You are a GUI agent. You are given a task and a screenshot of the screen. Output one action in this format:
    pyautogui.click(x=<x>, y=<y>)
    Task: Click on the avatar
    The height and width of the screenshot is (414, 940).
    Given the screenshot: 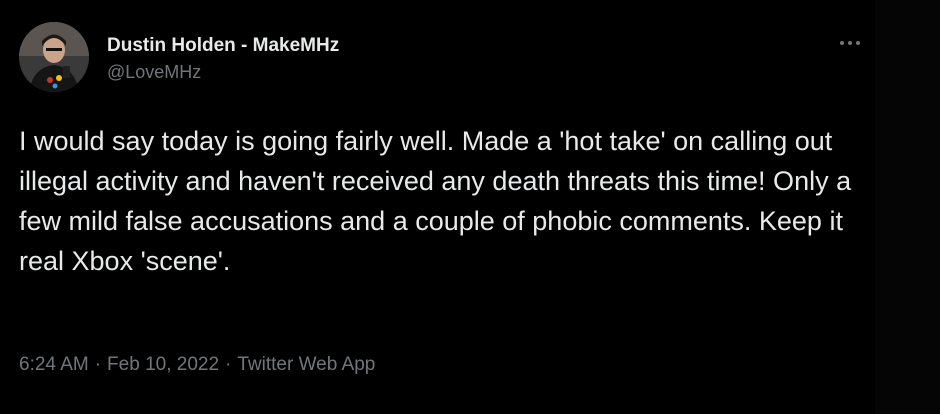 What is the action you would take?
    pyautogui.click(x=54, y=57)
    